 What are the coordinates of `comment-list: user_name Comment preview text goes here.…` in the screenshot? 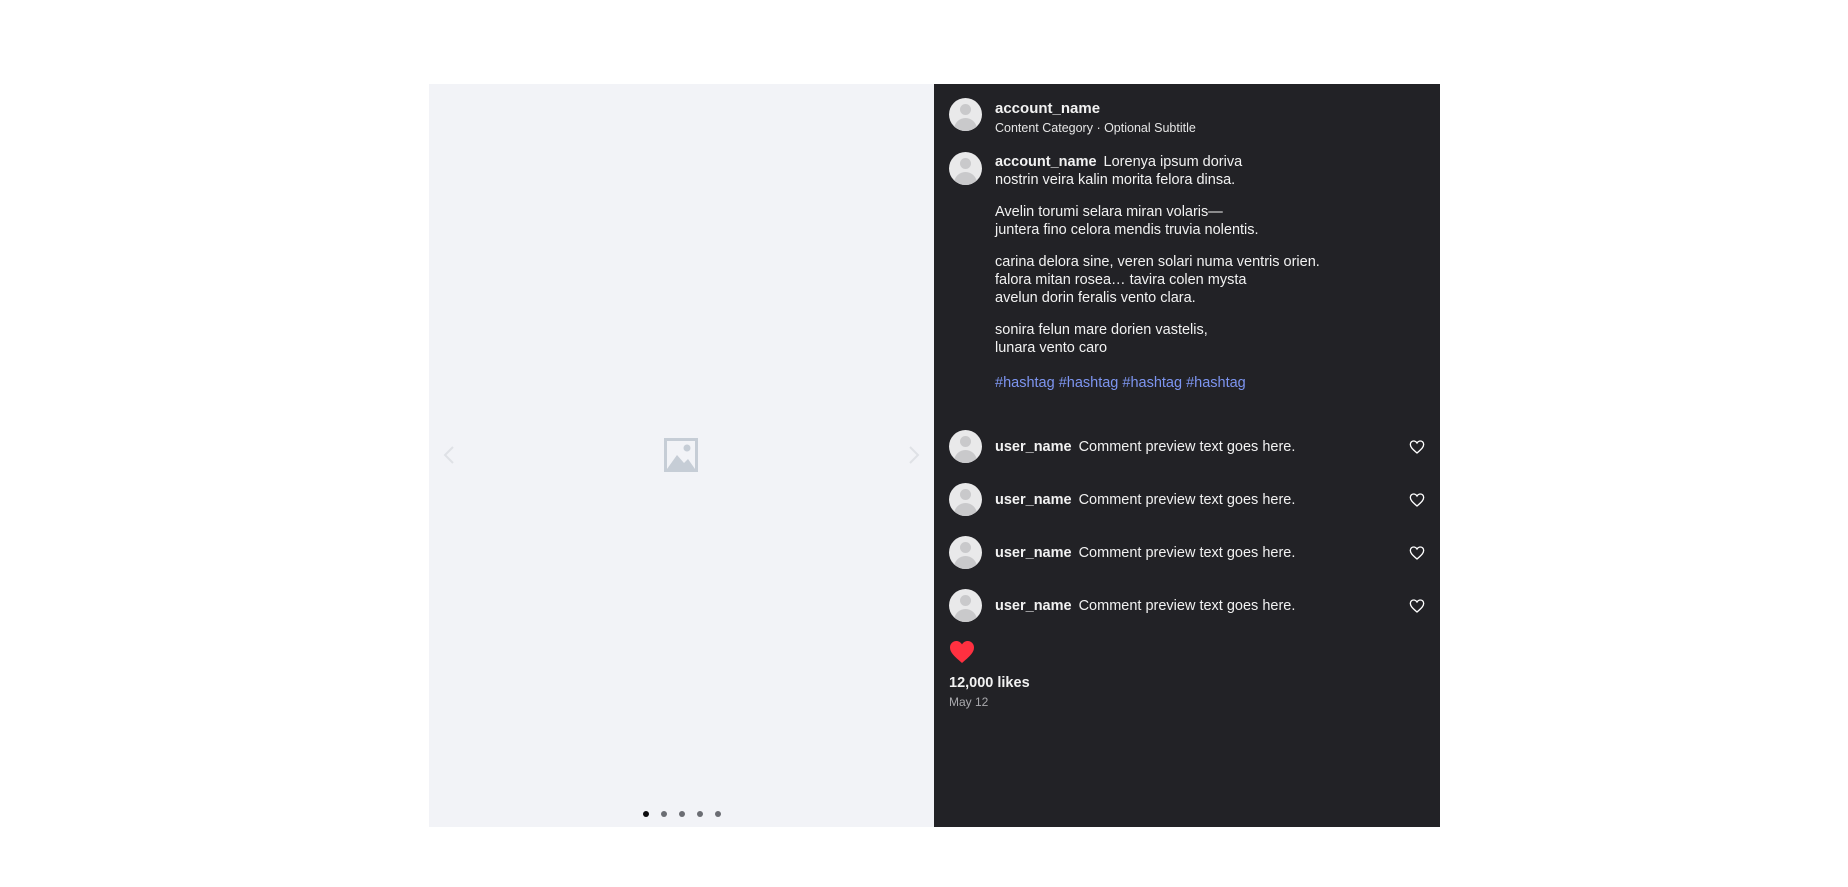 It's located at (1187, 536).